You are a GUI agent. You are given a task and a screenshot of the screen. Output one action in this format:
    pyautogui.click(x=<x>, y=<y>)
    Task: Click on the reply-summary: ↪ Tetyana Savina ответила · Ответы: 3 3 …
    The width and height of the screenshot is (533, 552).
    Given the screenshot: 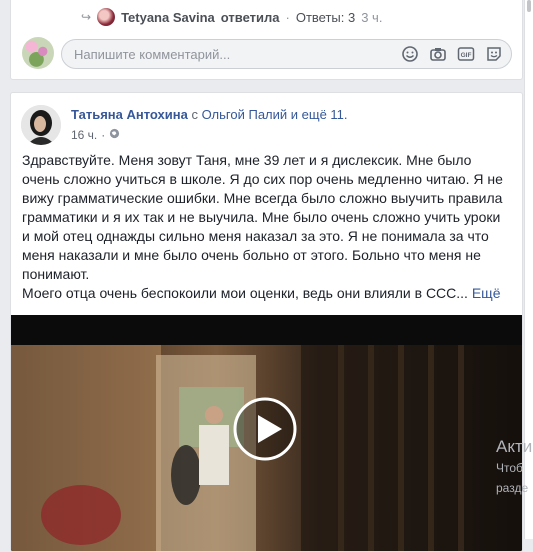 What is the action you would take?
    pyautogui.click(x=231, y=17)
    